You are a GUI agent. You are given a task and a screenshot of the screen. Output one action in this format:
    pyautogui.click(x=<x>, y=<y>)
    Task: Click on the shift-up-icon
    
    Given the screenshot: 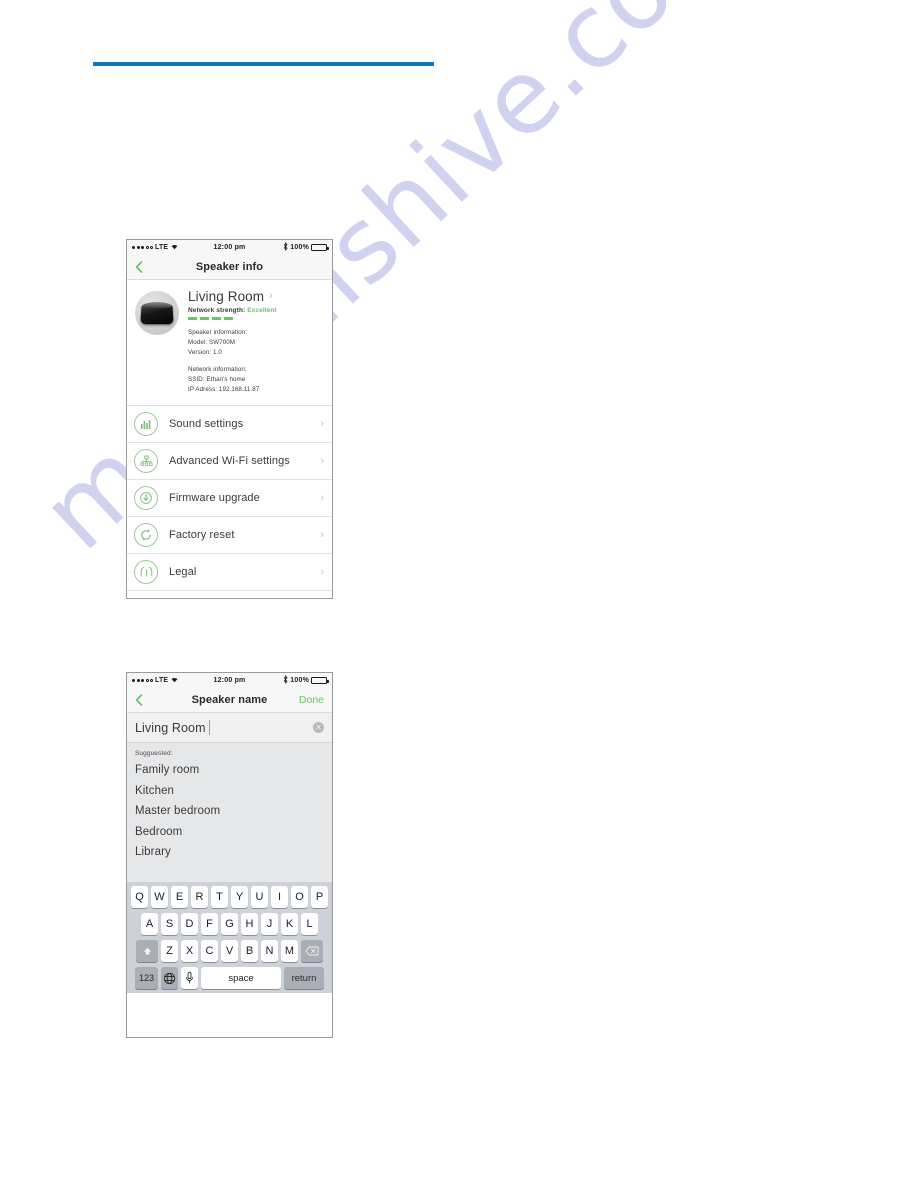 What is the action you would take?
    pyautogui.click(x=147, y=951)
    